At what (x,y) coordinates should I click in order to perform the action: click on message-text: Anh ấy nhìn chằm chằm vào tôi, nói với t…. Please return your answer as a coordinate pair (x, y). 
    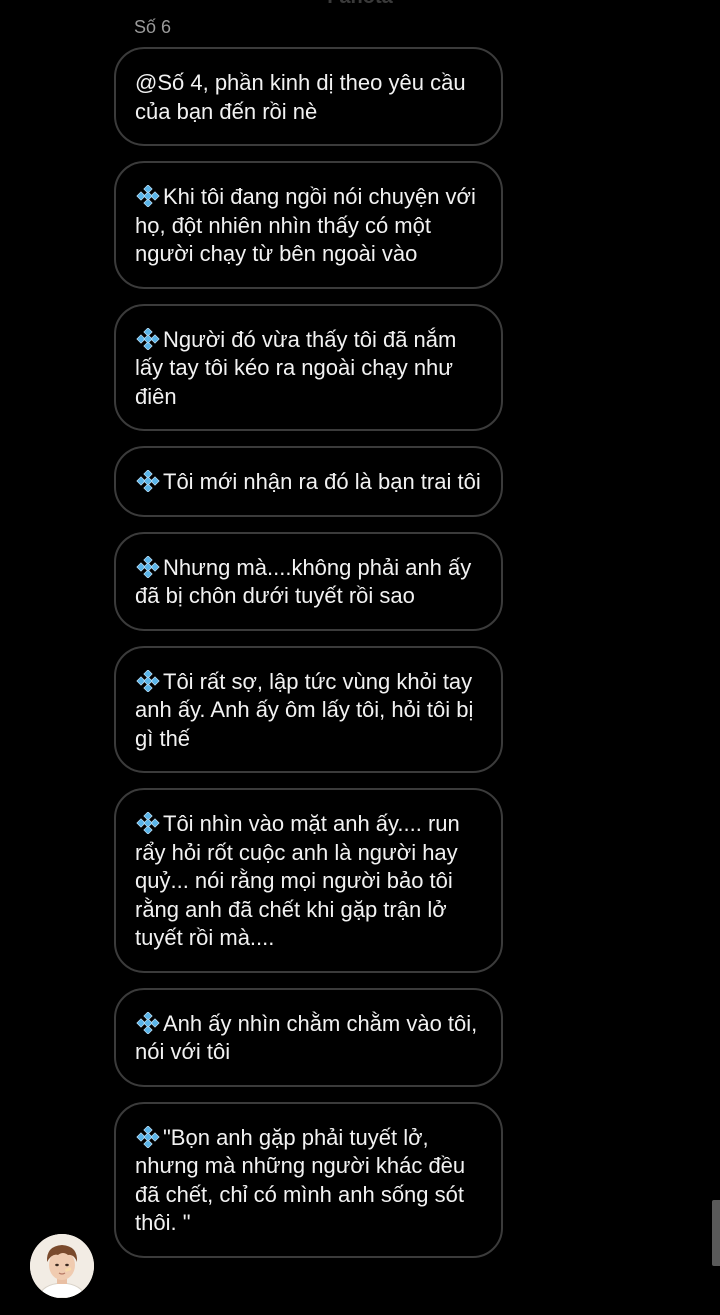
    Looking at the image, I should click on (306, 1037).